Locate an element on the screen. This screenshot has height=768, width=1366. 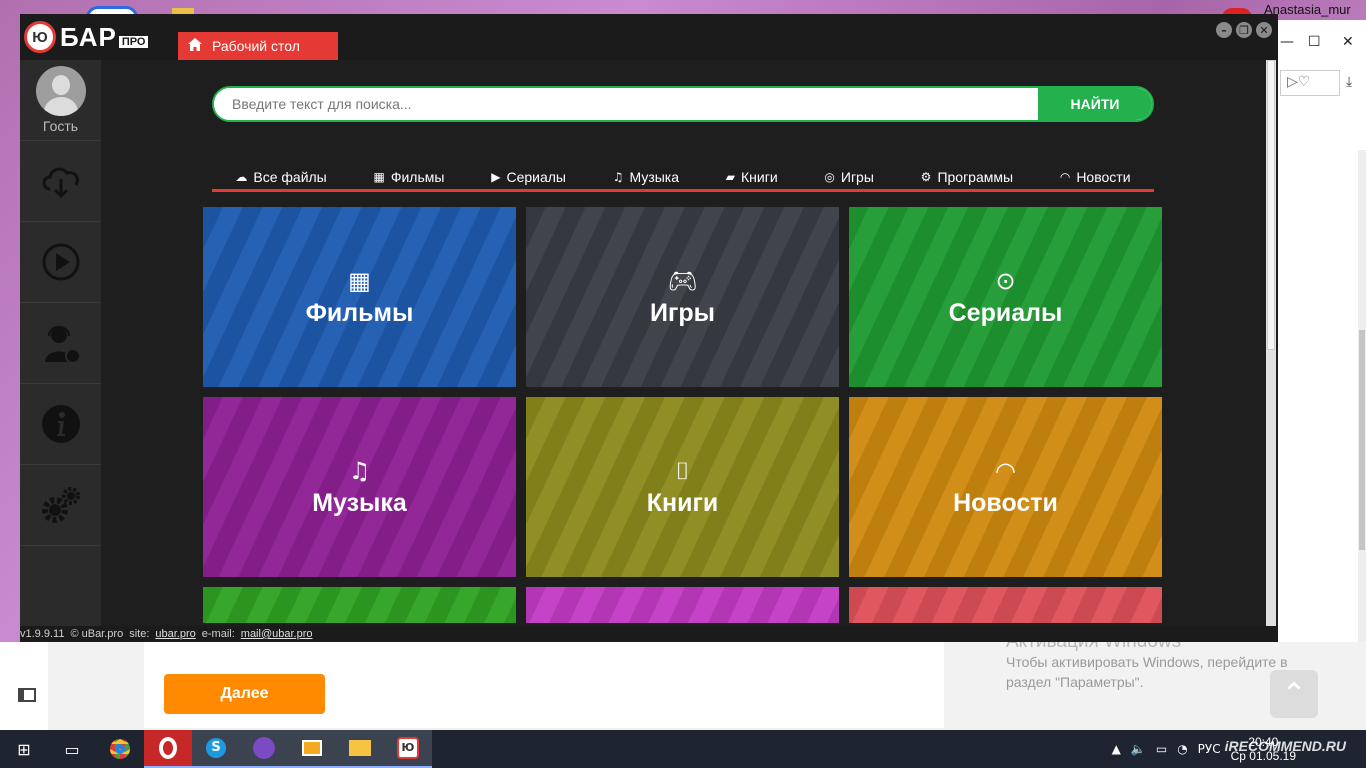
logo-text: БАР is located at coordinates (88, 36).